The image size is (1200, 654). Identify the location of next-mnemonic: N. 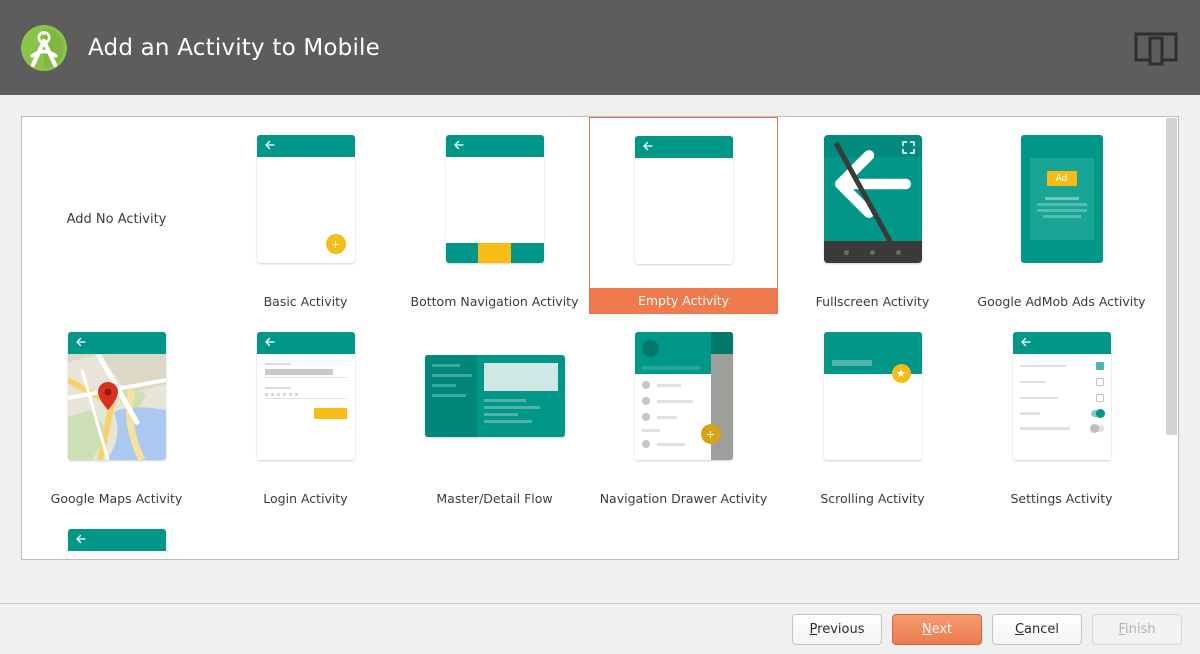
(926, 629).